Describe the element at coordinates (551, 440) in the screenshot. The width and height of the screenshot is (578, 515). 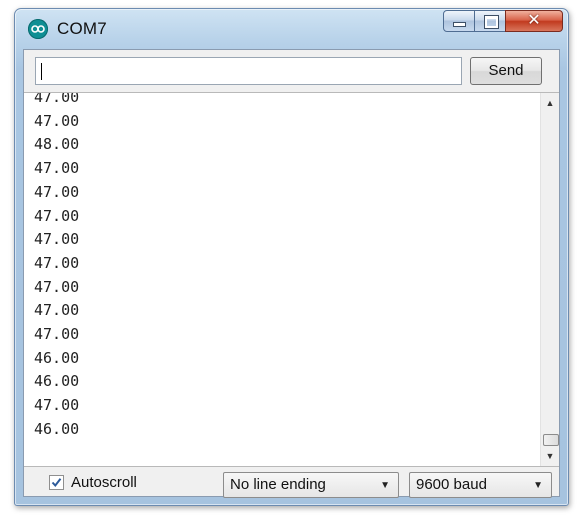
I see `scroll-thumb` at that location.